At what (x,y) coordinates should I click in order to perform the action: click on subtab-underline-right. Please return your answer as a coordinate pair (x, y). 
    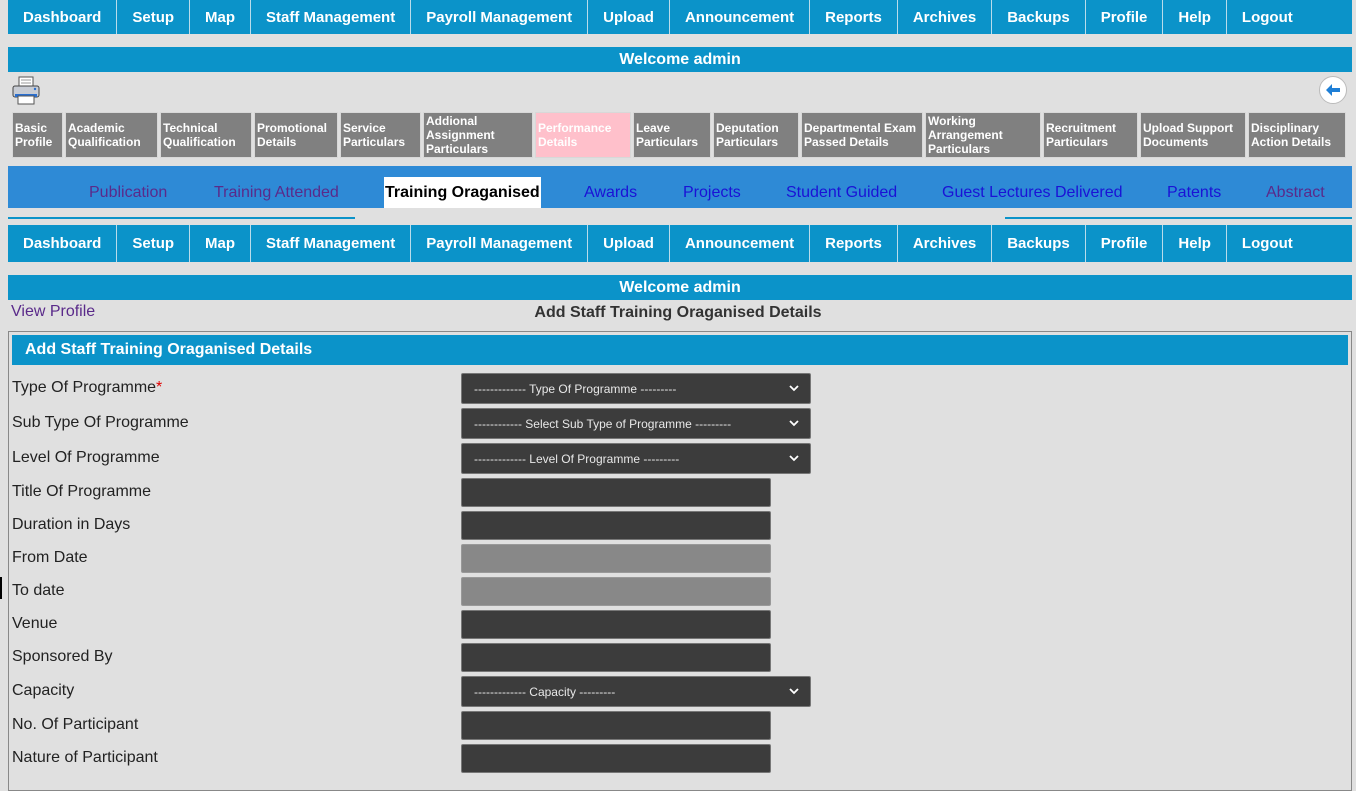
    Looking at the image, I should click on (1178, 218).